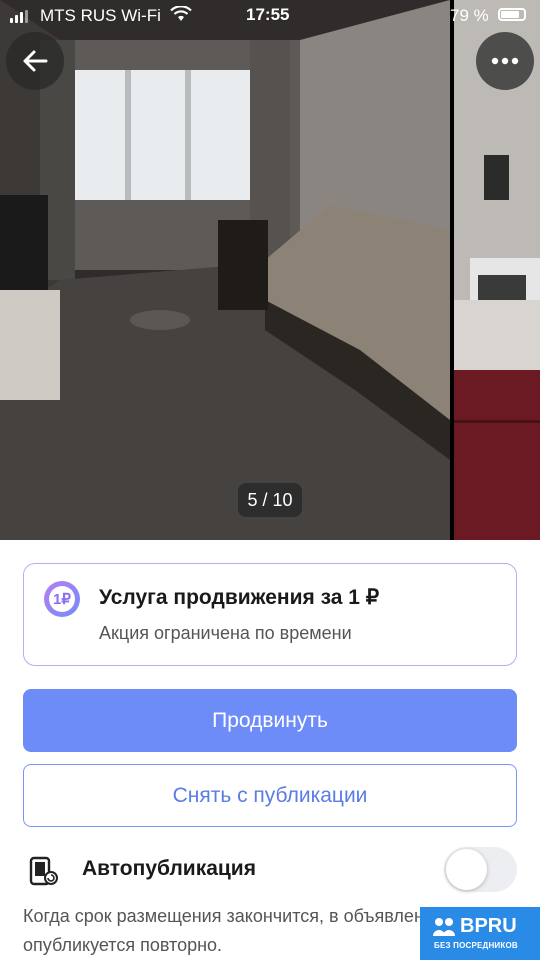 Image resolution: width=540 pixels, height=960 pixels. I want to click on photo-counter: 5 / 10, so click(270, 500).